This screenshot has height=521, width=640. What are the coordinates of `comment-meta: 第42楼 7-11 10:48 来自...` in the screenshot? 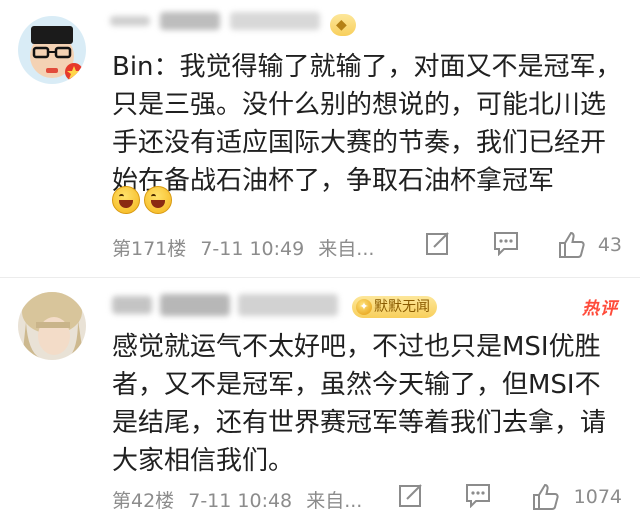 It's located at (241, 499).